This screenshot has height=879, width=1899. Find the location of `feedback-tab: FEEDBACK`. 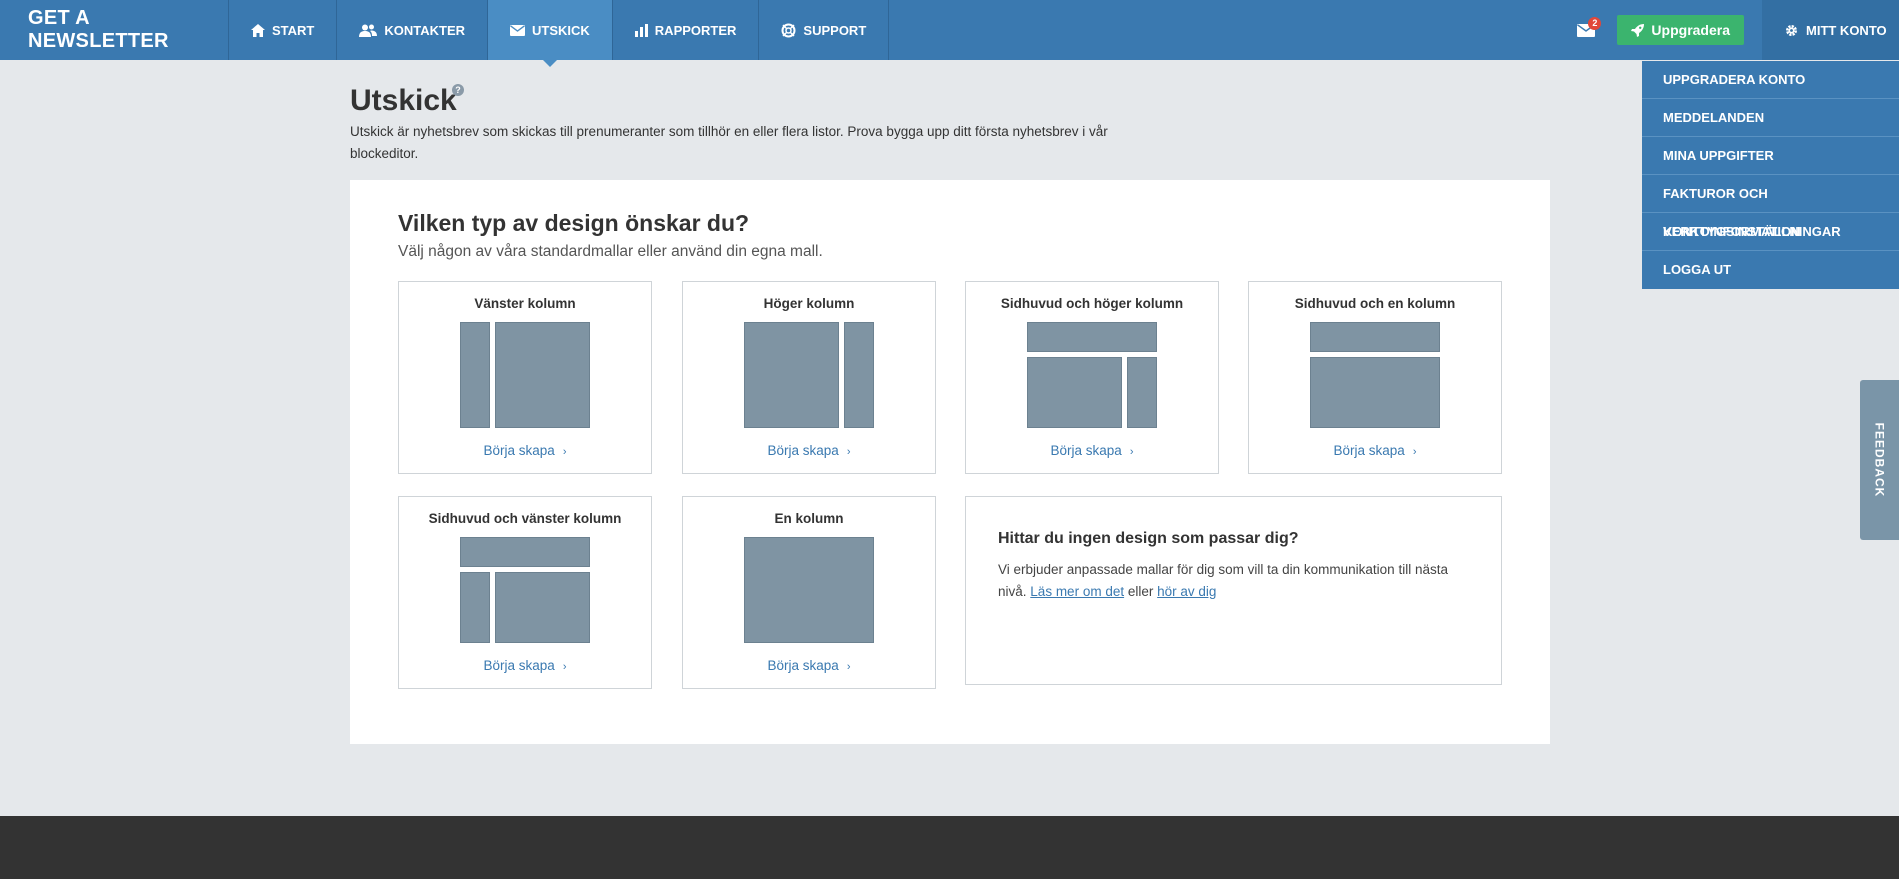

feedback-tab: FEEDBACK is located at coordinates (1879, 460).